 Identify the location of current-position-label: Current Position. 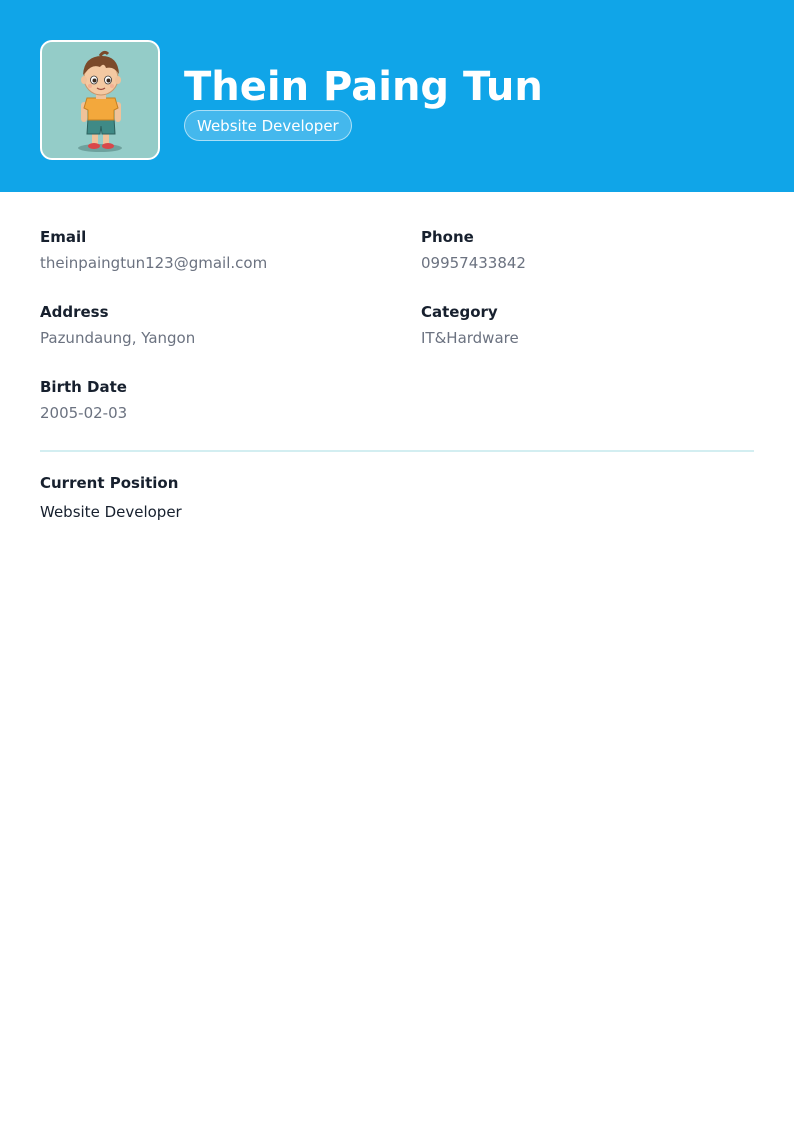
(109, 483).